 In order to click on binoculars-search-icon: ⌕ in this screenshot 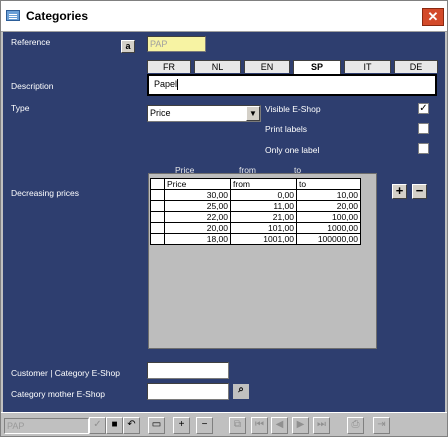, I will do `click(241, 391)`.